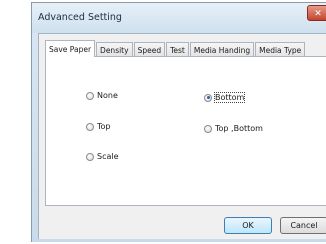 This screenshot has width=326, height=244. Describe the element at coordinates (108, 156) in the screenshot. I see `radio-scale-label: Scale` at that location.